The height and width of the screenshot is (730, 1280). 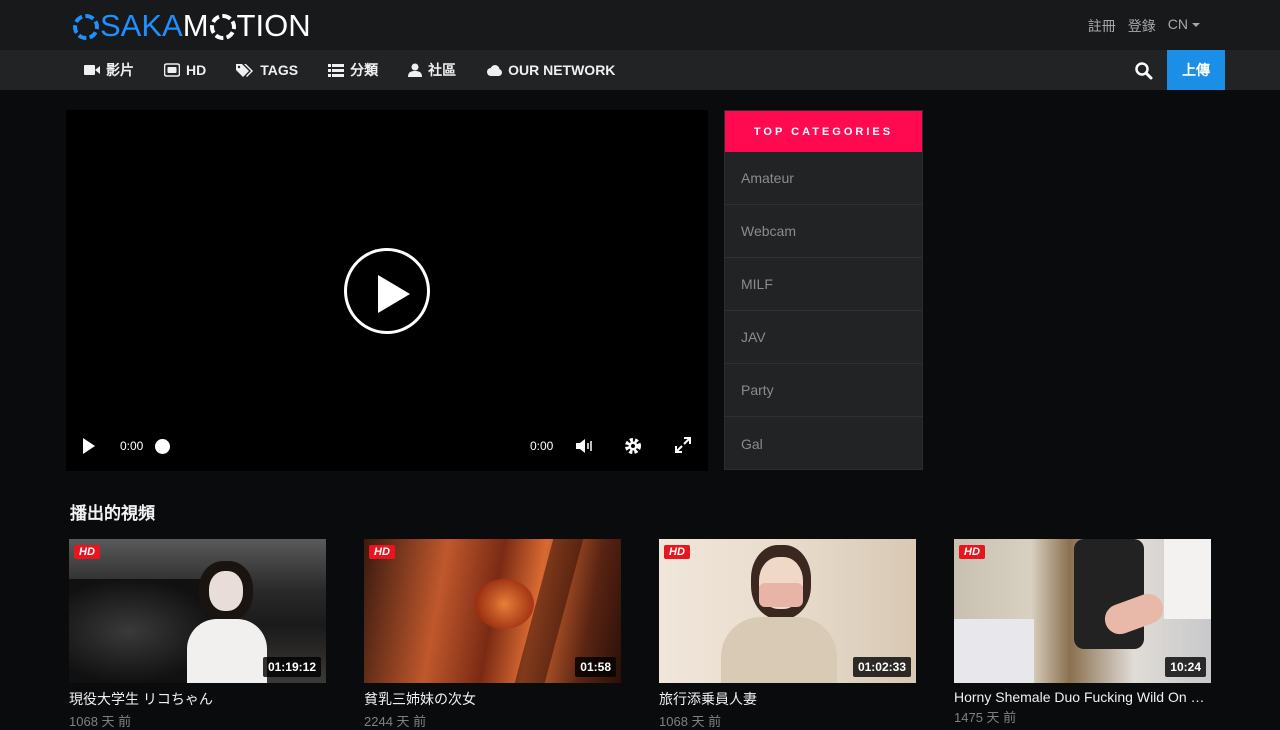 I want to click on settings-gear-icon, so click(x=633, y=446).